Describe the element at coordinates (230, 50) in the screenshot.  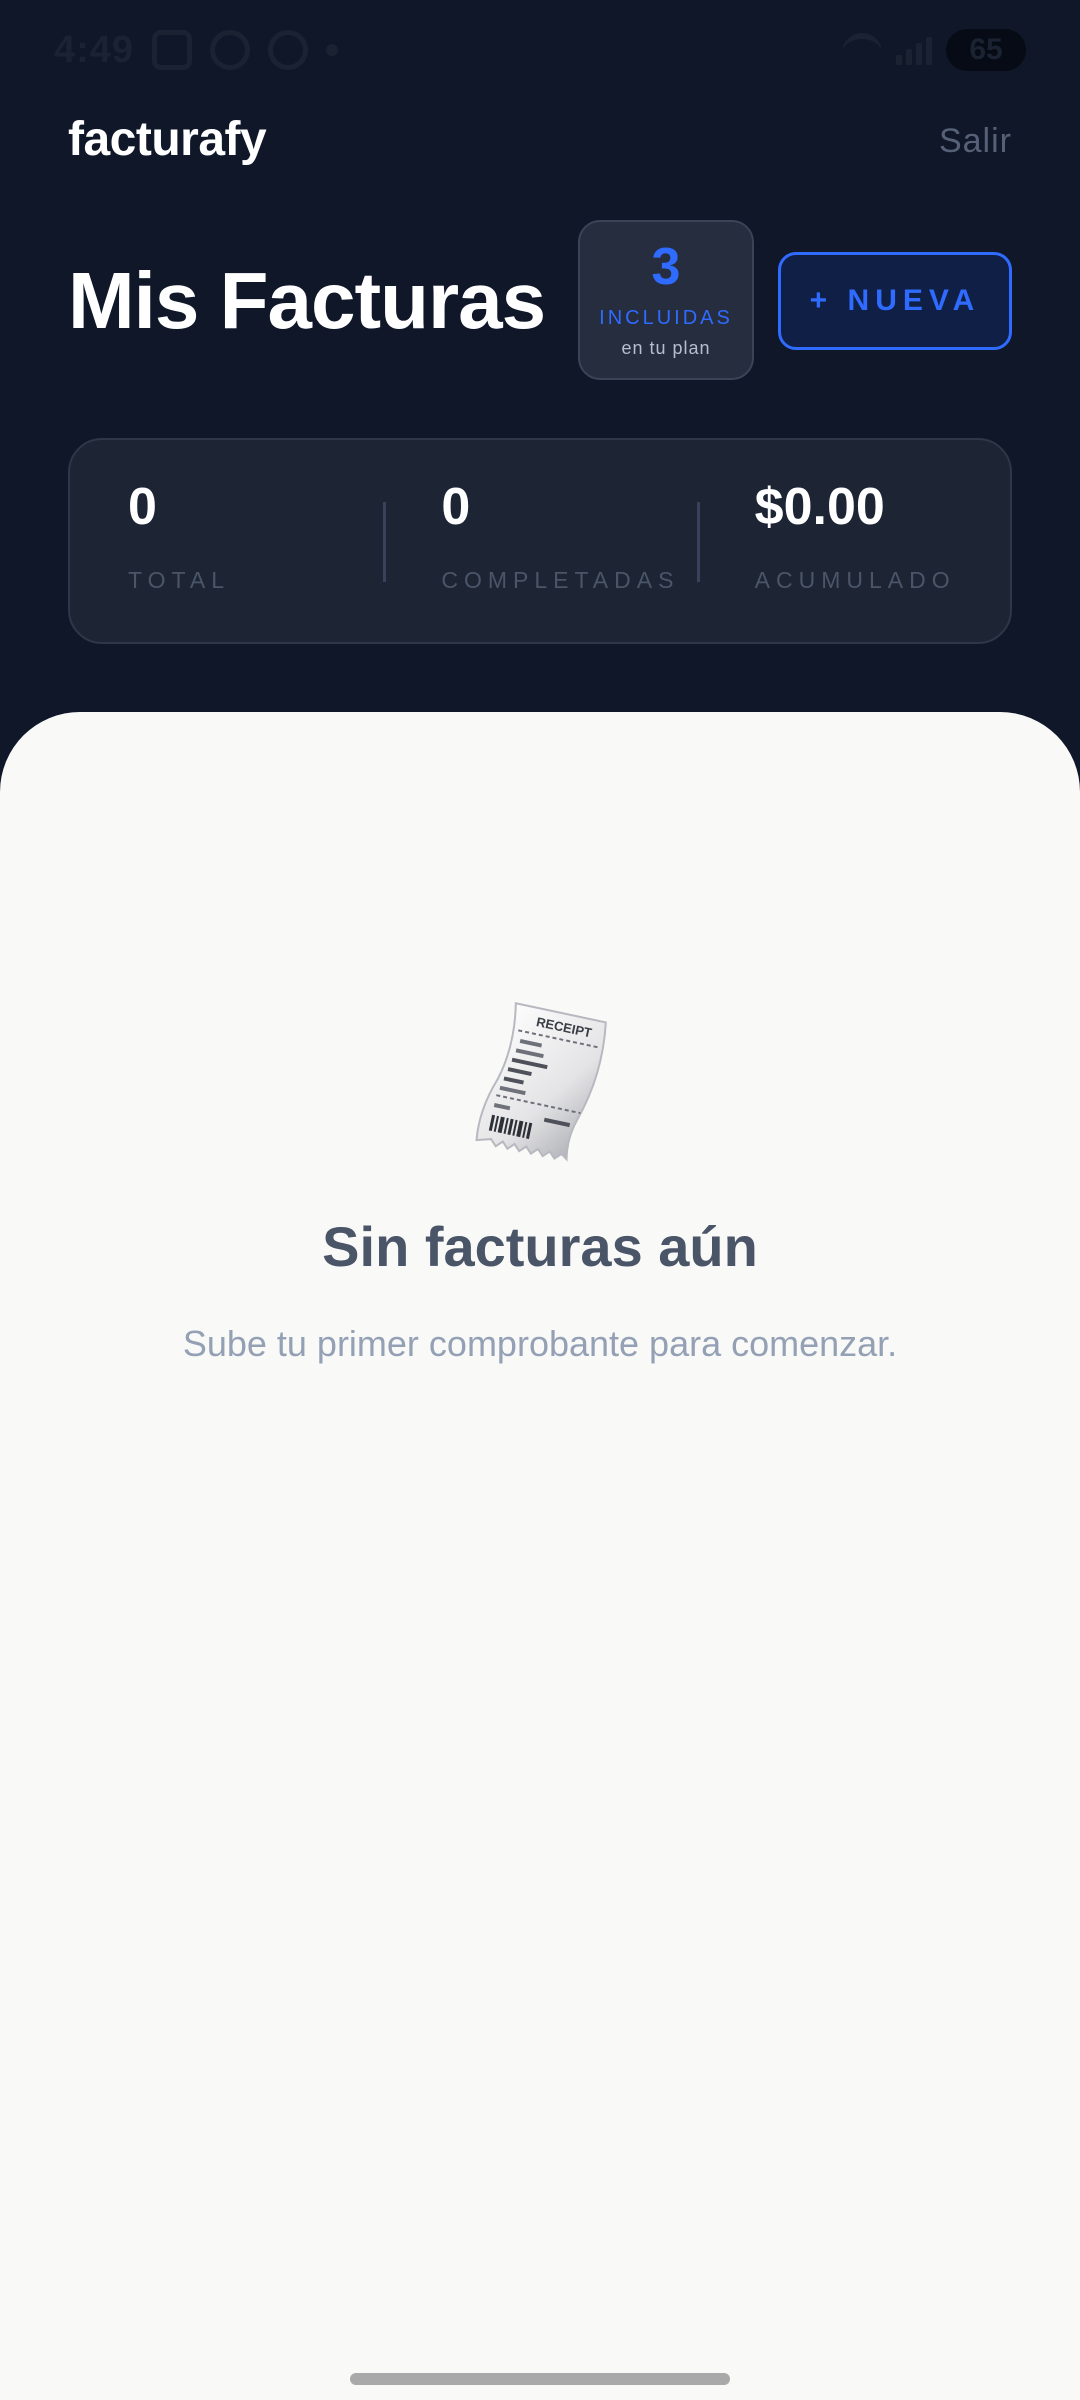
I see `whatsapp-icon` at that location.